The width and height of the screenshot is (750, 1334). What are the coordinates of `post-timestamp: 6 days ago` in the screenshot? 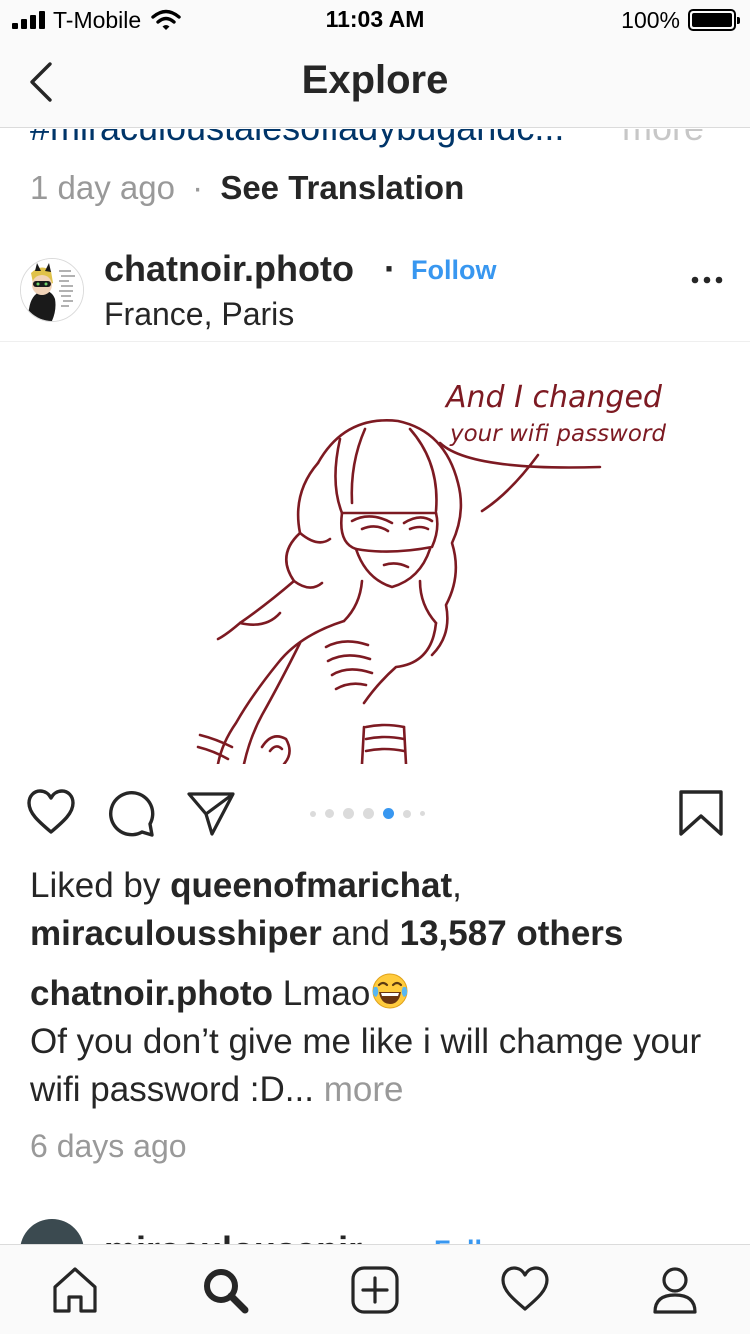 It's located at (108, 1146).